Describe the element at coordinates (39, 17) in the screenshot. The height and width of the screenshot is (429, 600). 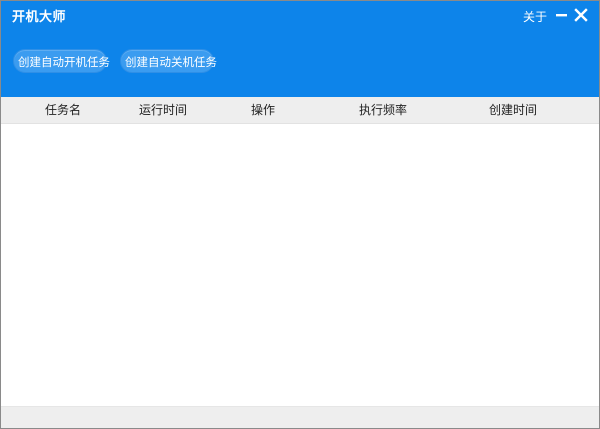
I see `app-title: 开机大师` at that location.